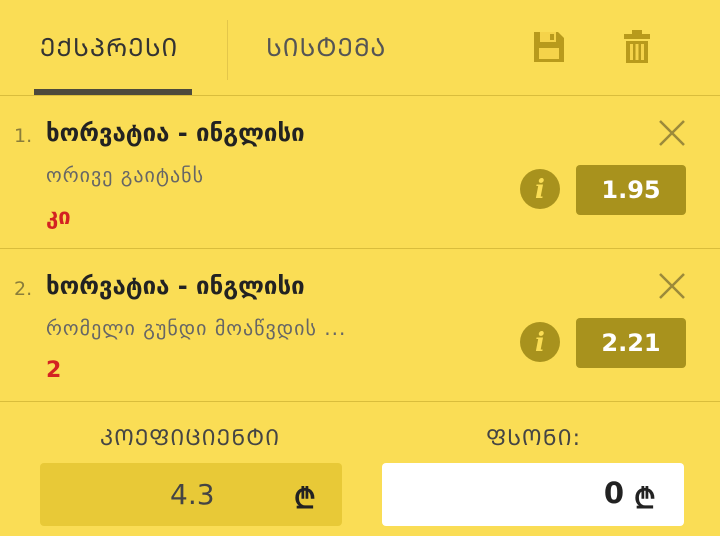  Describe the element at coordinates (631, 190) in the screenshot. I see `odds-button: 1.95` at that location.